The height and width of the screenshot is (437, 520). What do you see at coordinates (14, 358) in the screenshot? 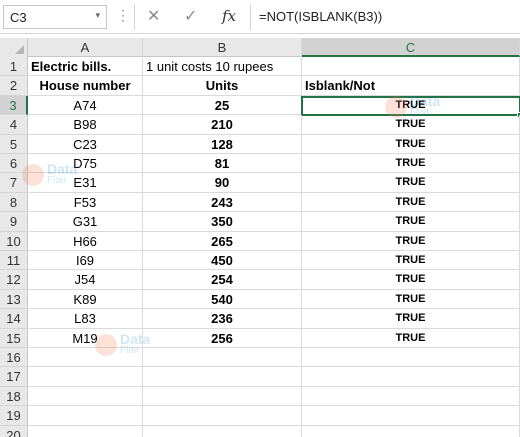
I see `row-header: 16` at bounding box center [14, 358].